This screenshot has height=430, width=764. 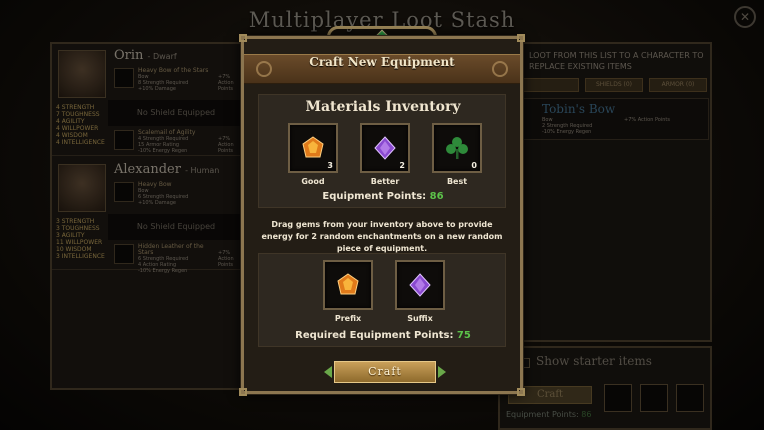 What do you see at coordinates (442, 372) in the screenshot?
I see `arrow-right-icon` at bounding box center [442, 372].